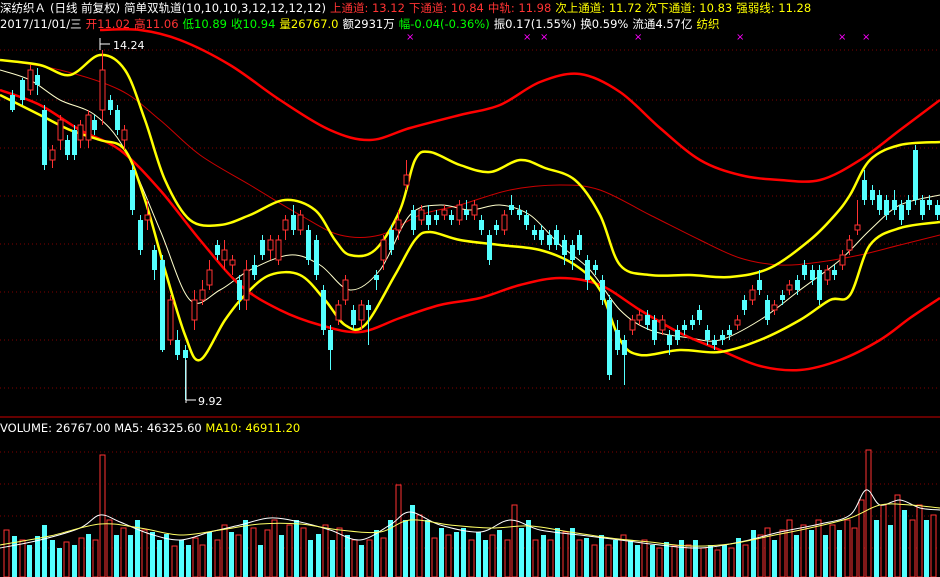 Image resolution: width=940 pixels, height=577 pixels. What do you see at coordinates (108, 24) in the screenshot?
I see `quote-item-0: 开11.02` at bounding box center [108, 24].